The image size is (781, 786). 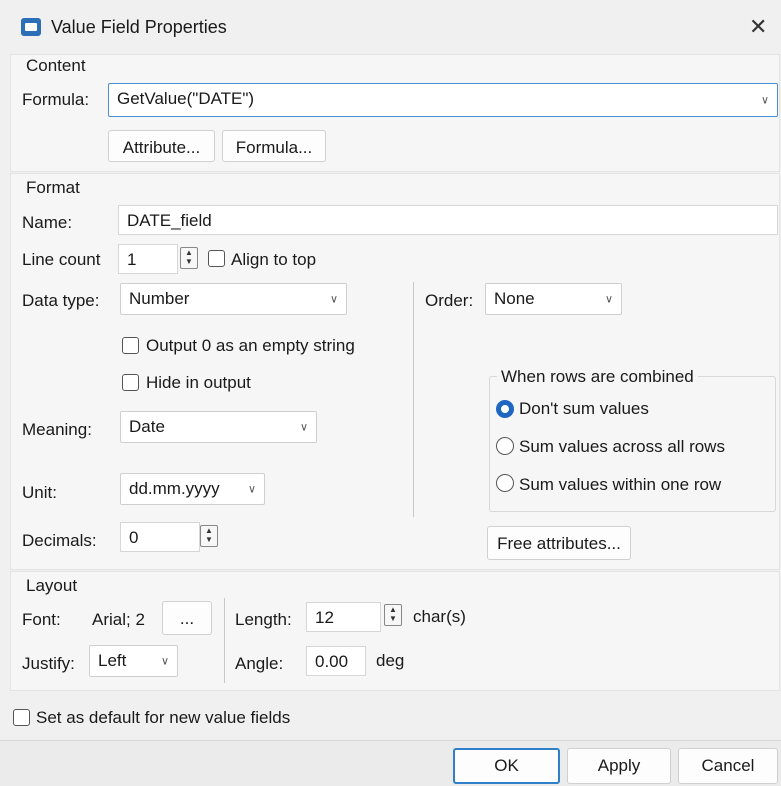 I want to click on hide-output-checkbox, so click(x=130, y=382).